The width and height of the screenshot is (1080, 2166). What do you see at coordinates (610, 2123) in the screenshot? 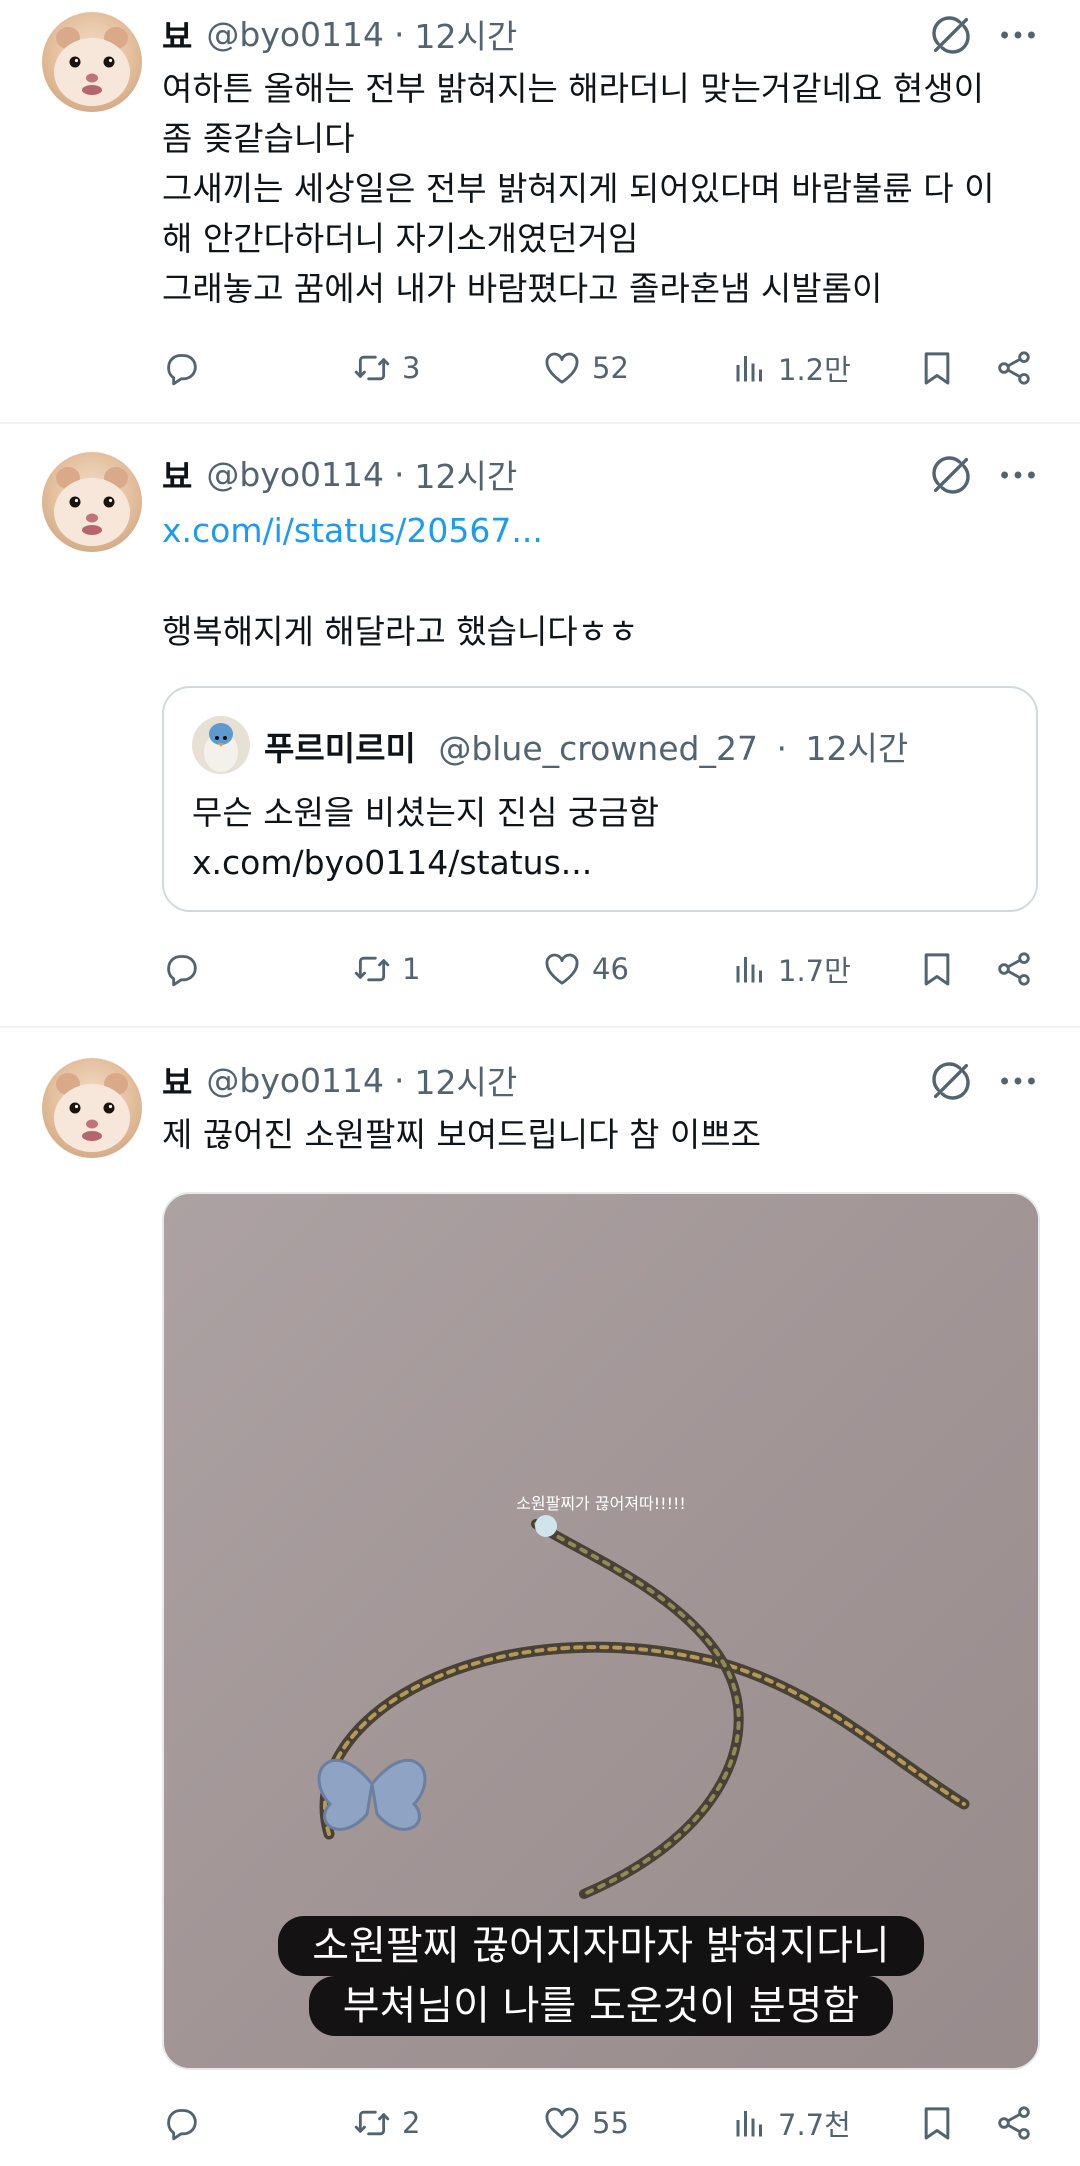
I see `like-count: 55` at bounding box center [610, 2123].